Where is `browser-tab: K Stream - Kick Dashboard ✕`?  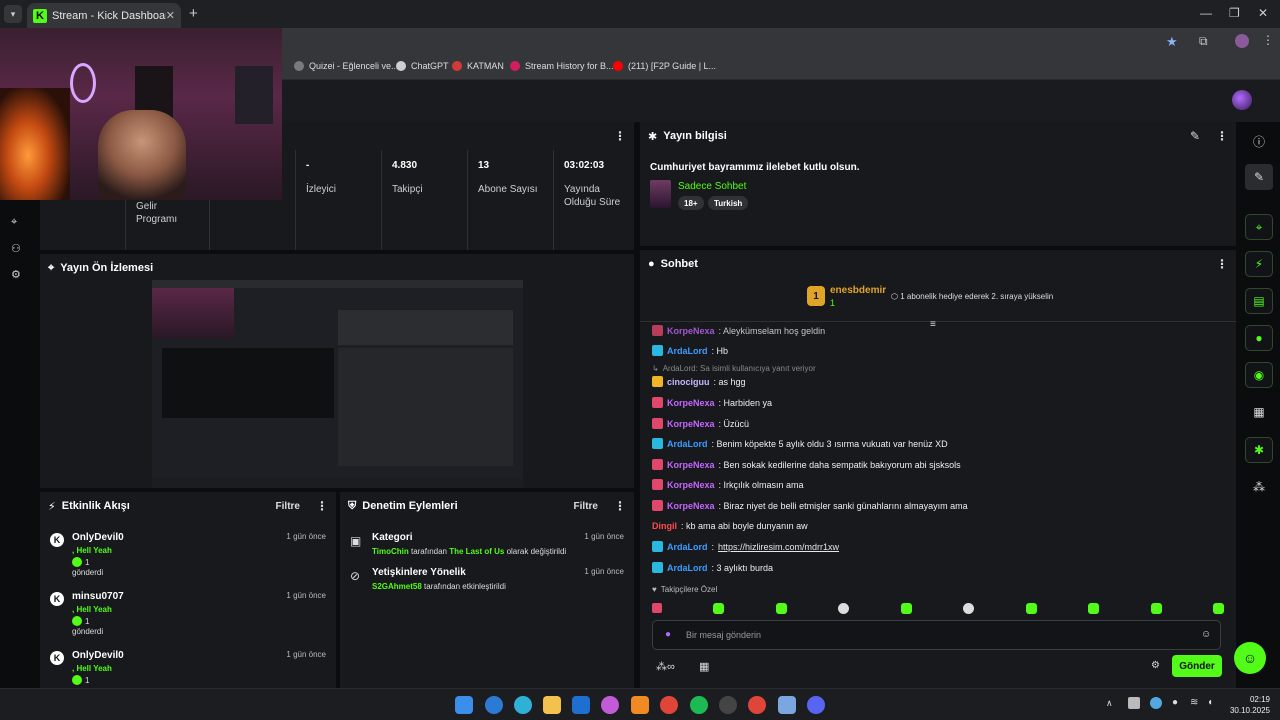 browser-tab: K Stream - Kick Dashboard ✕ is located at coordinates (104, 15).